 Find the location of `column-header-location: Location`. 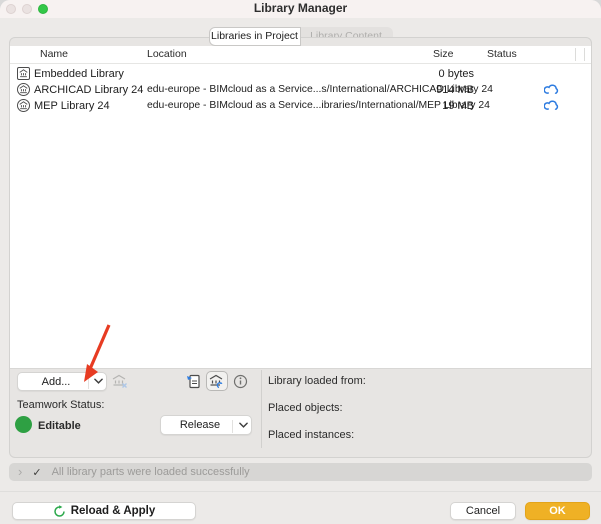

column-header-location: Location is located at coordinates (167, 54).